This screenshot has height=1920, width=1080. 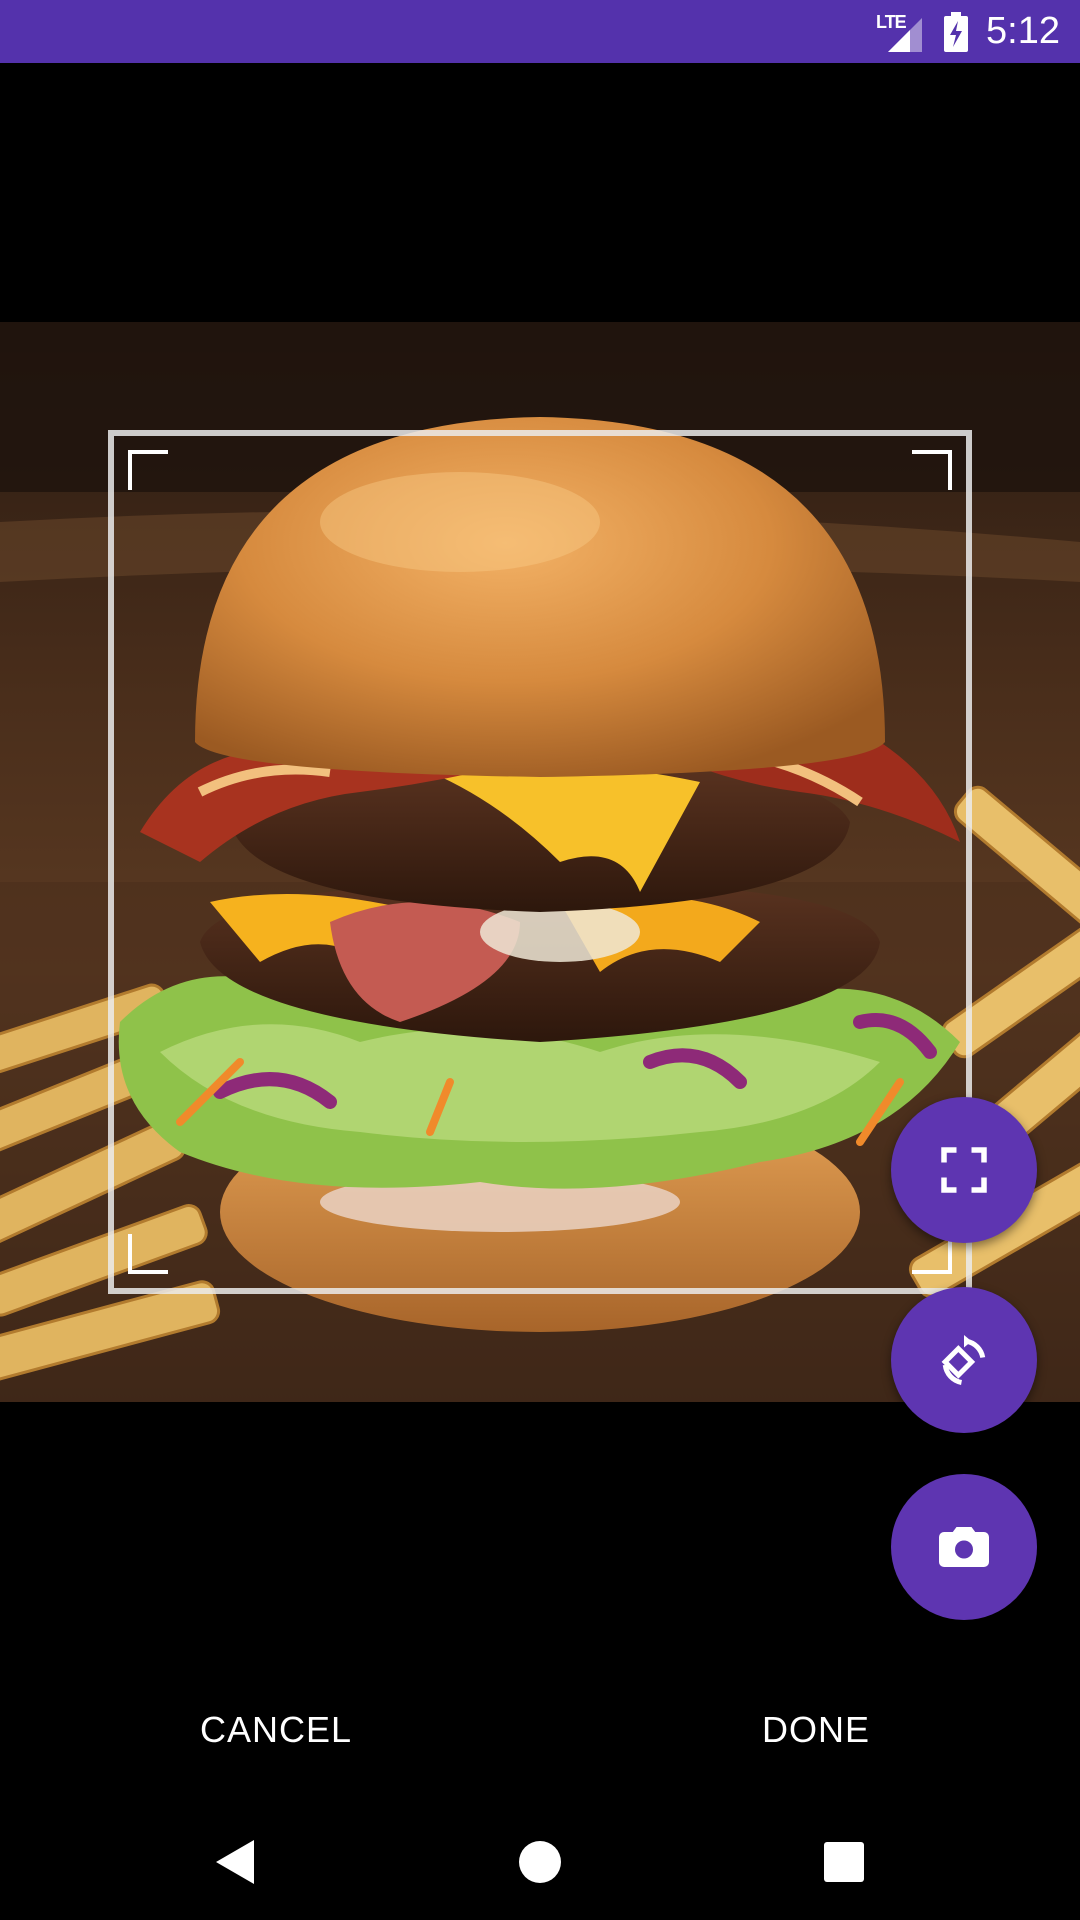 I want to click on home-icon, so click(x=540, y=1862).